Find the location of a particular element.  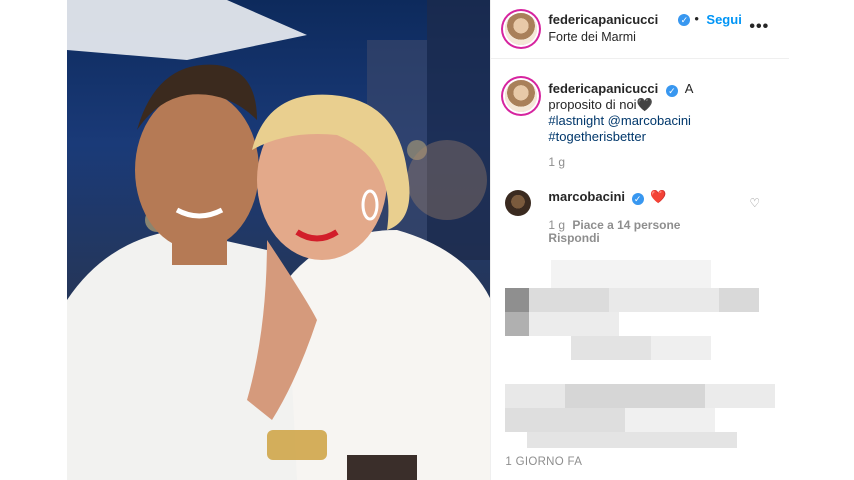

author-avatar is located at coordinates (521, 29).